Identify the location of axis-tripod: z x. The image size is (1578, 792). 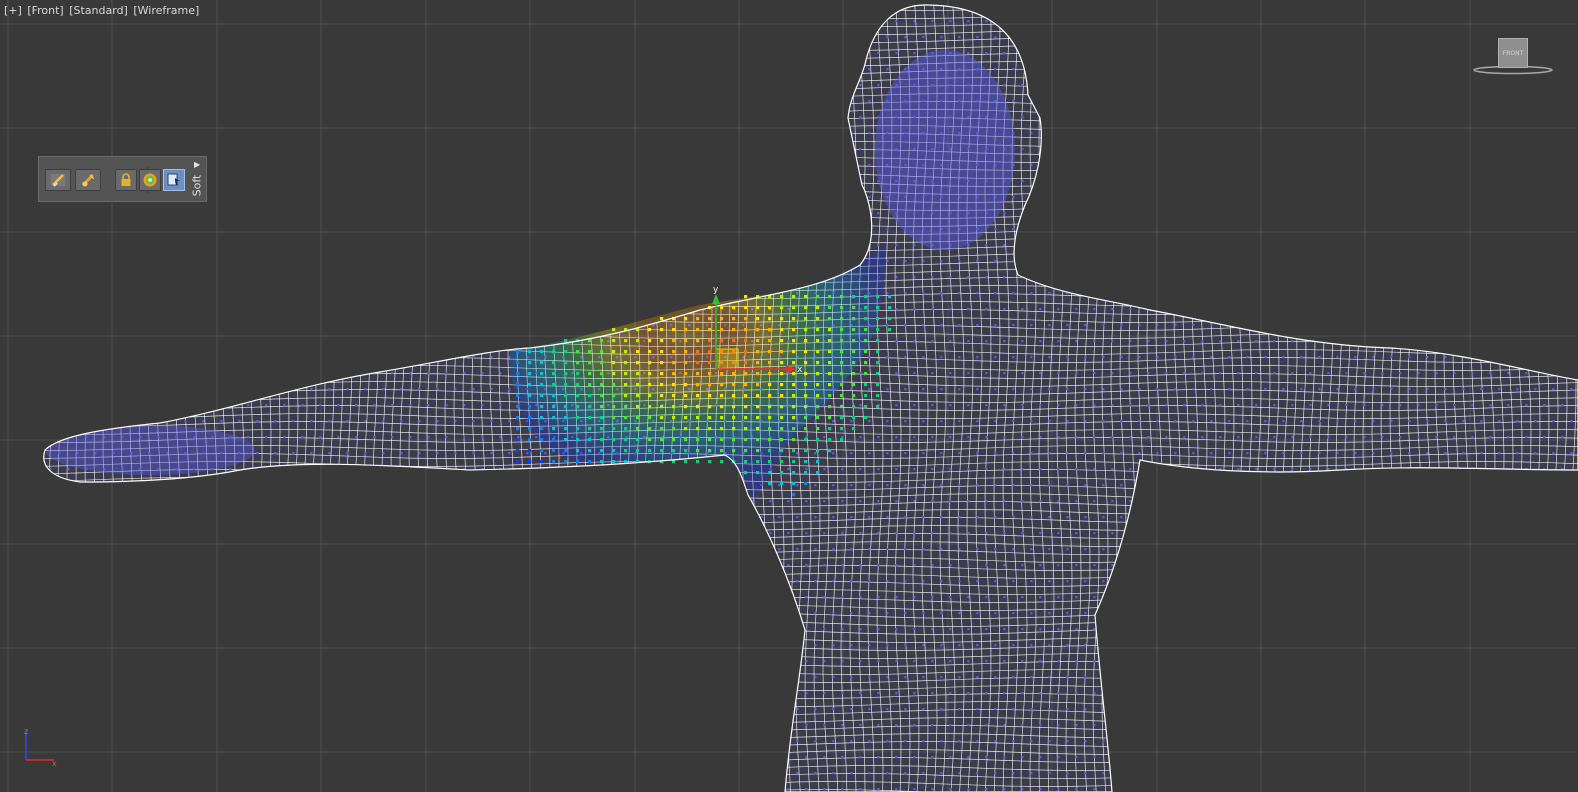
(40, 747).